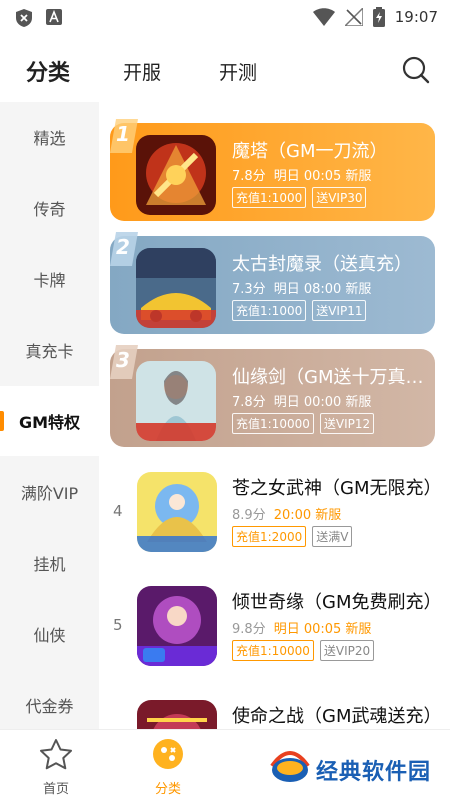 The width and height of the screenshot is (450, 800). Describe the element at coordinates (54, 17) in the screenshot. I see `app-notification-icon` at that location.